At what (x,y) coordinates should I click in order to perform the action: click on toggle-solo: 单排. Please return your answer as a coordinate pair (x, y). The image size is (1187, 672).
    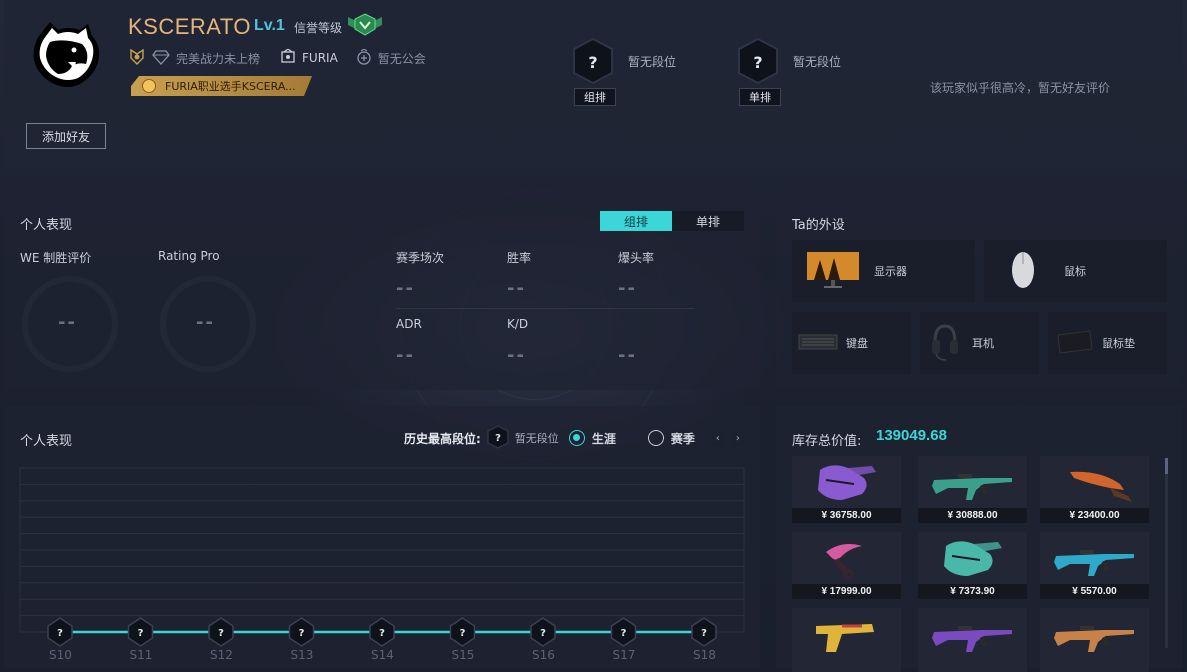
    Looking at the image, I should click on (708, 221).